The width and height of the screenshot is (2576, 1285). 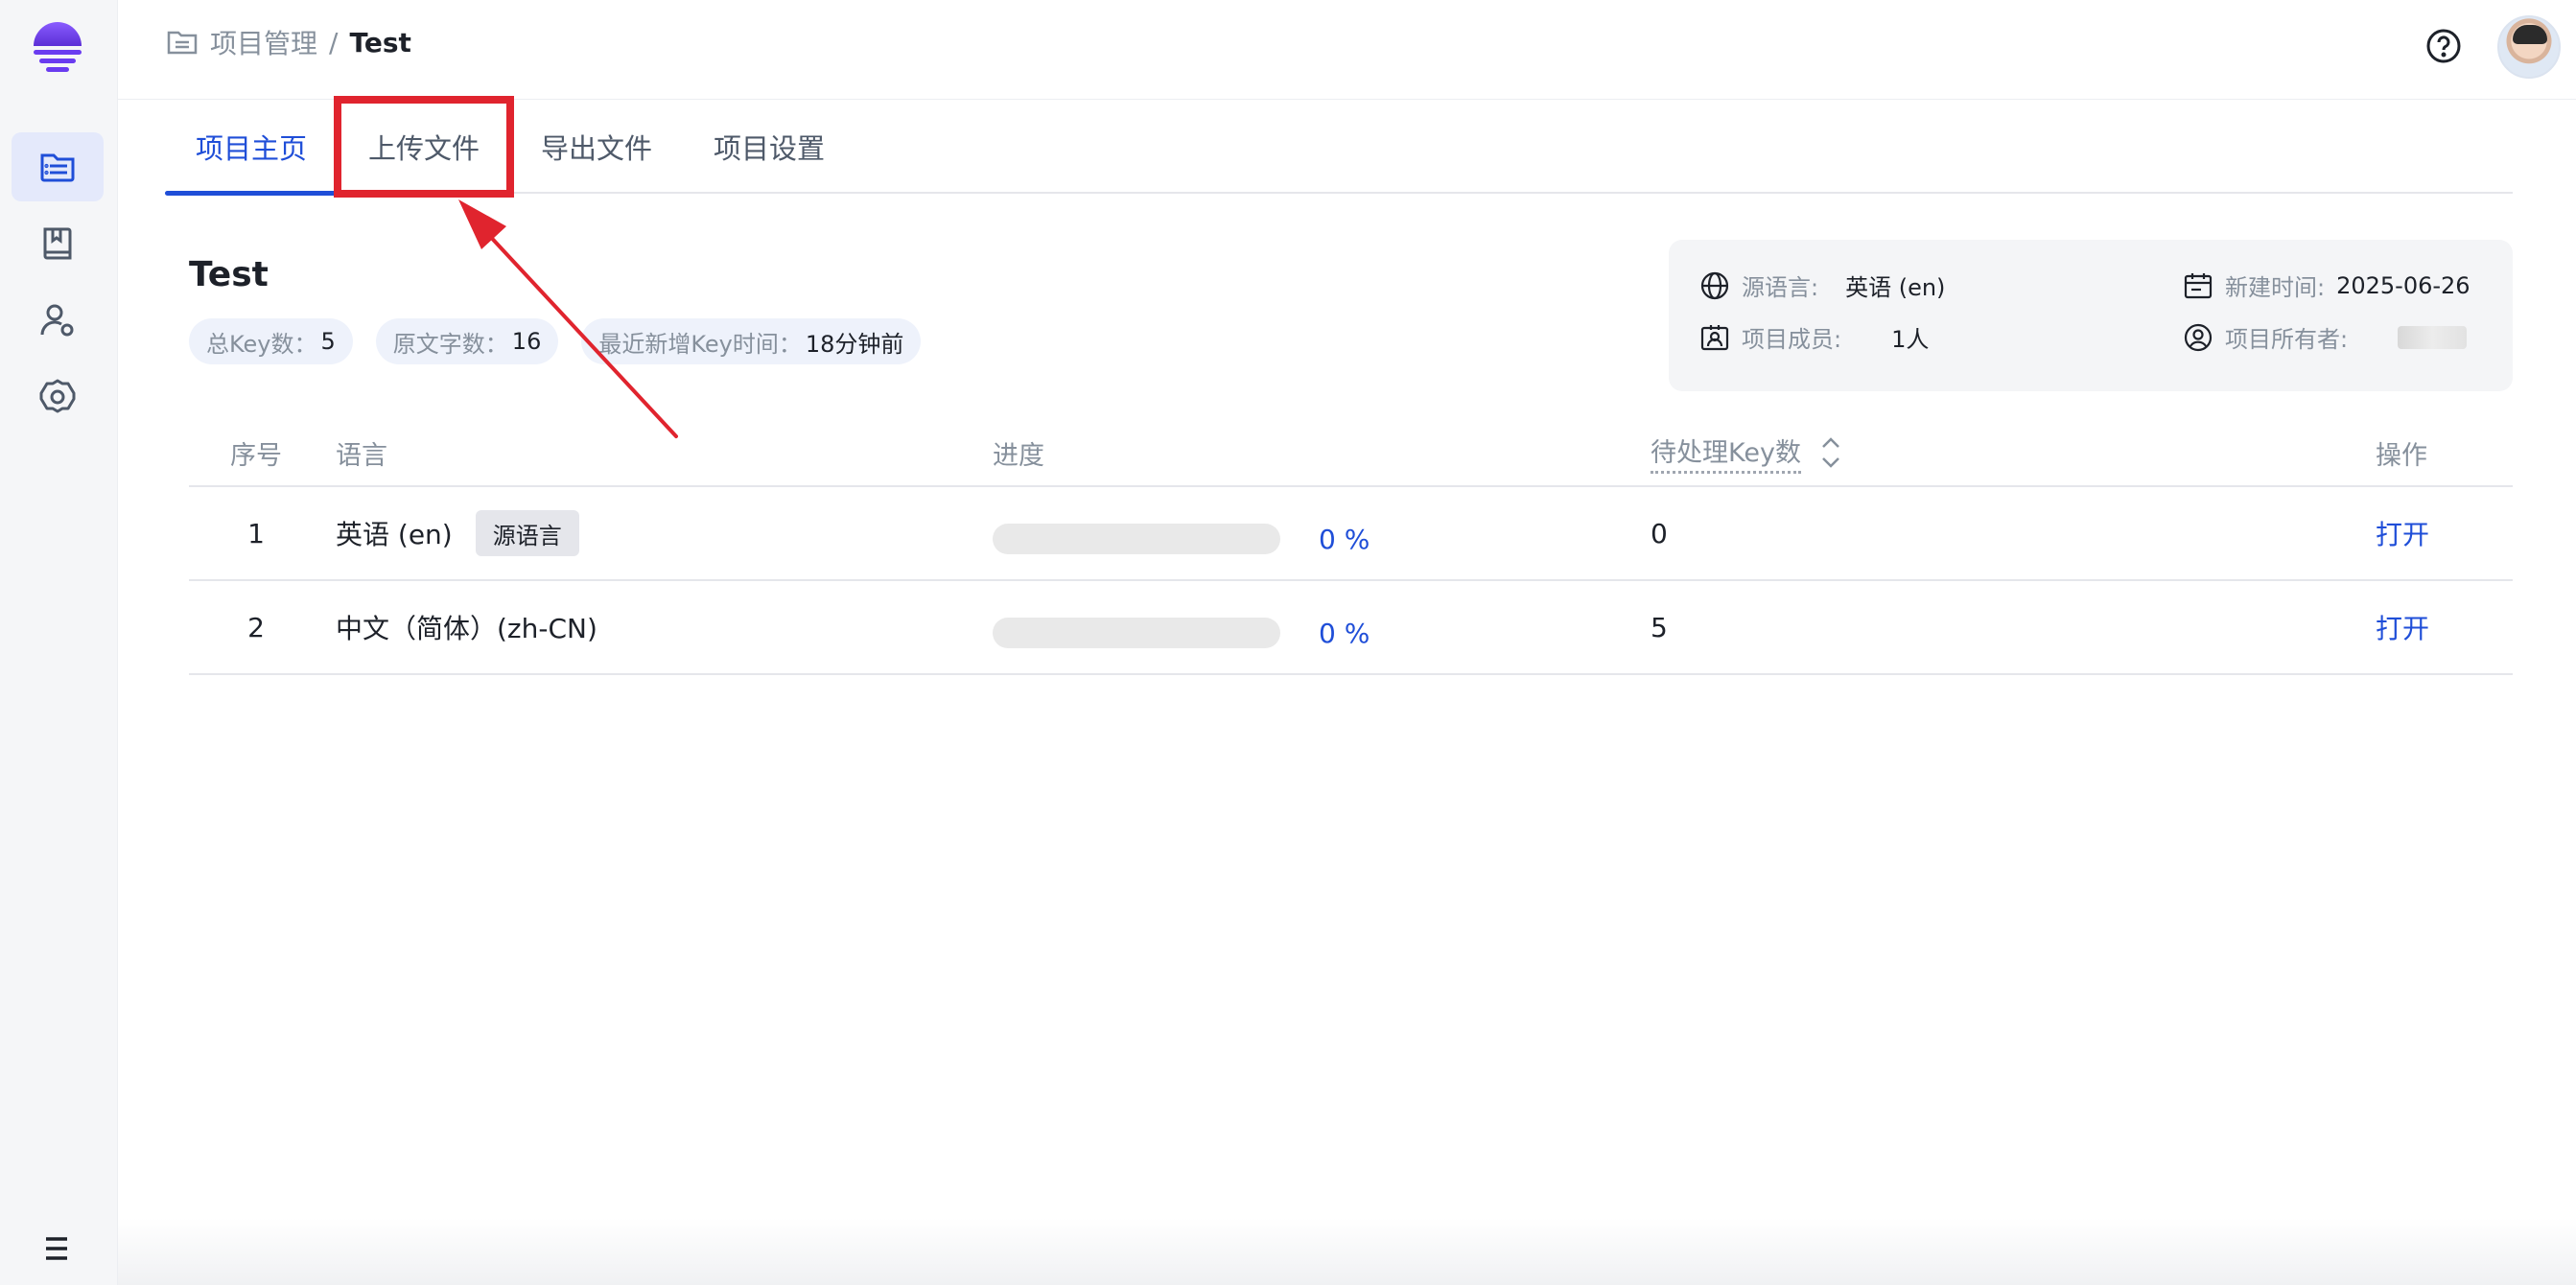 I want to click on badge-label: 原文字数：, so click(x=450, y=344).